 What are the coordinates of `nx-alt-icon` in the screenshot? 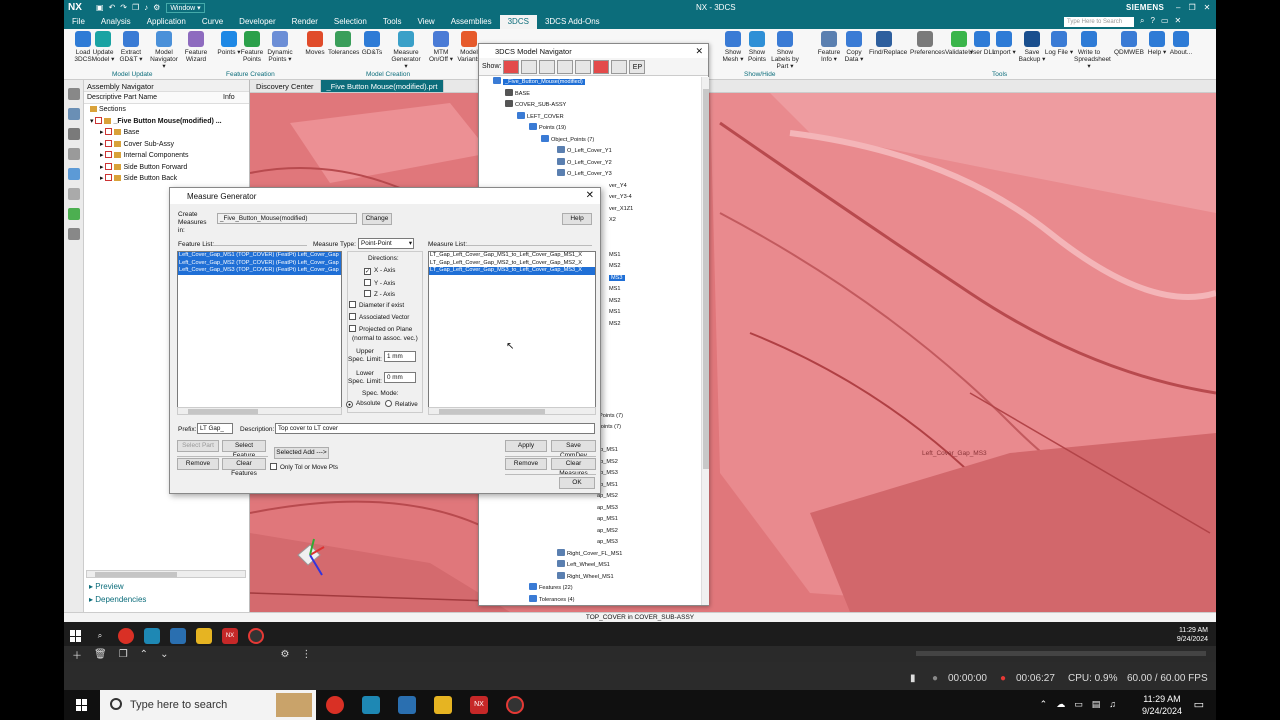 It's located at (407, 705).